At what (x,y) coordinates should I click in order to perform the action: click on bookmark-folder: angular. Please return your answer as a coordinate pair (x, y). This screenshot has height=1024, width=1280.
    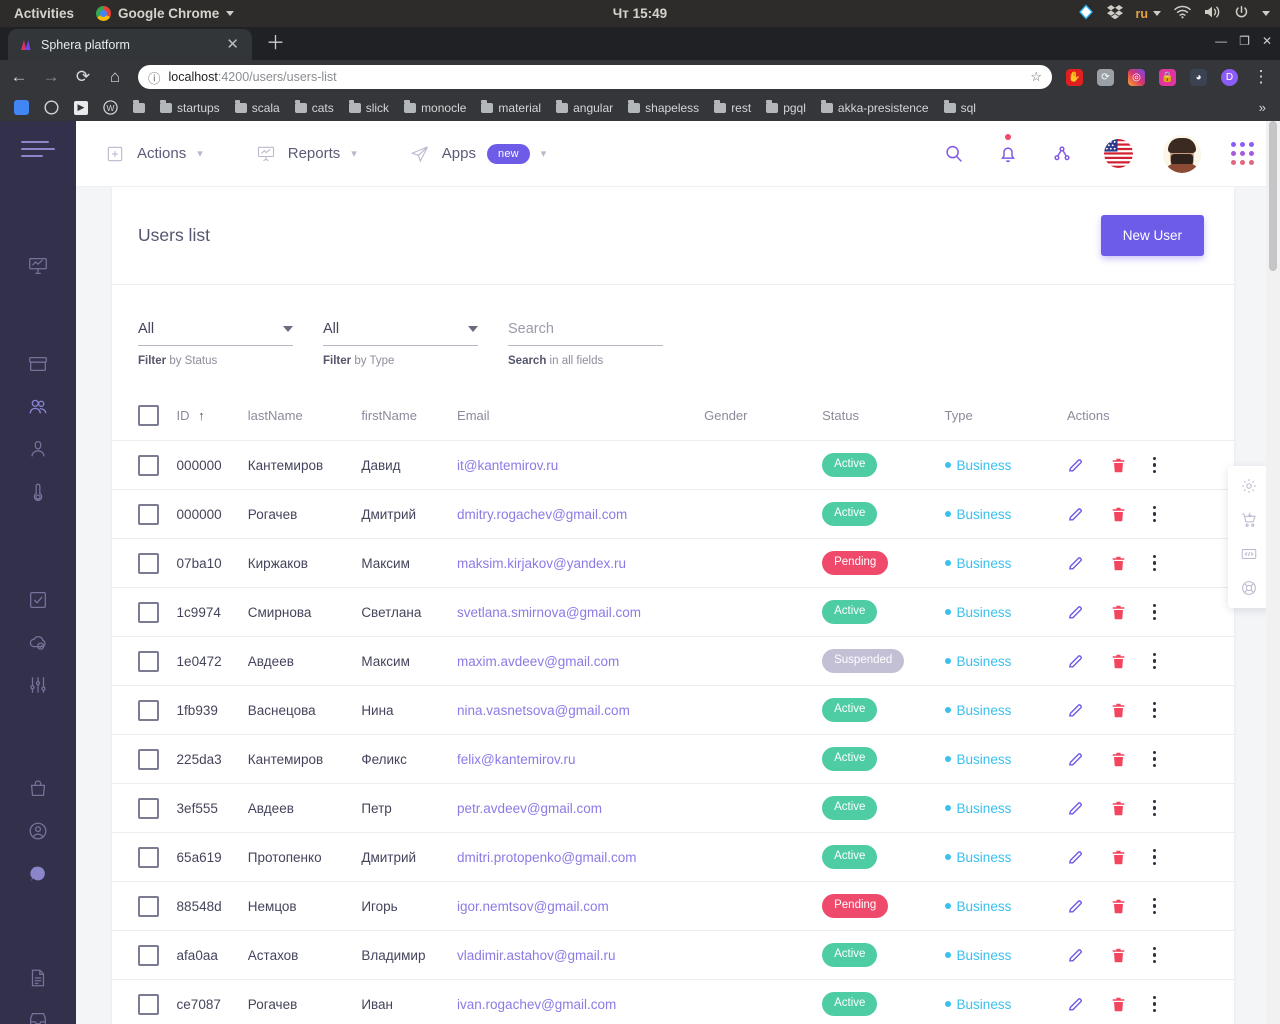
    Looking at the image, I should click on (584, 108).